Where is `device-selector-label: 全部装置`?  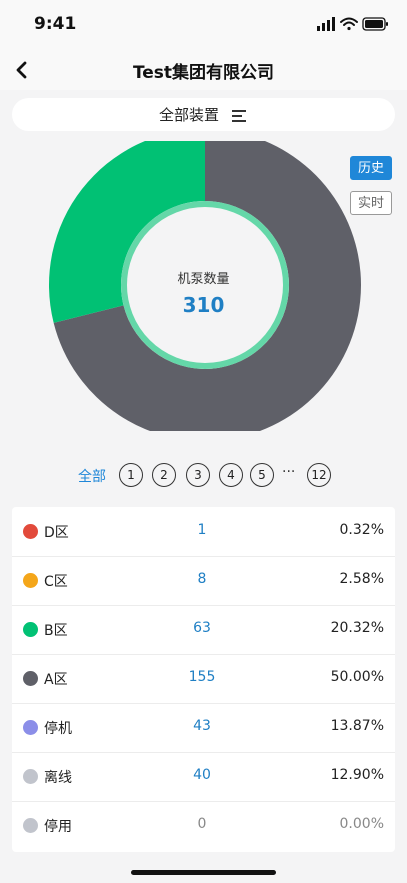
device-selector-label: 全部装置 is located at coordinates (188, 115).